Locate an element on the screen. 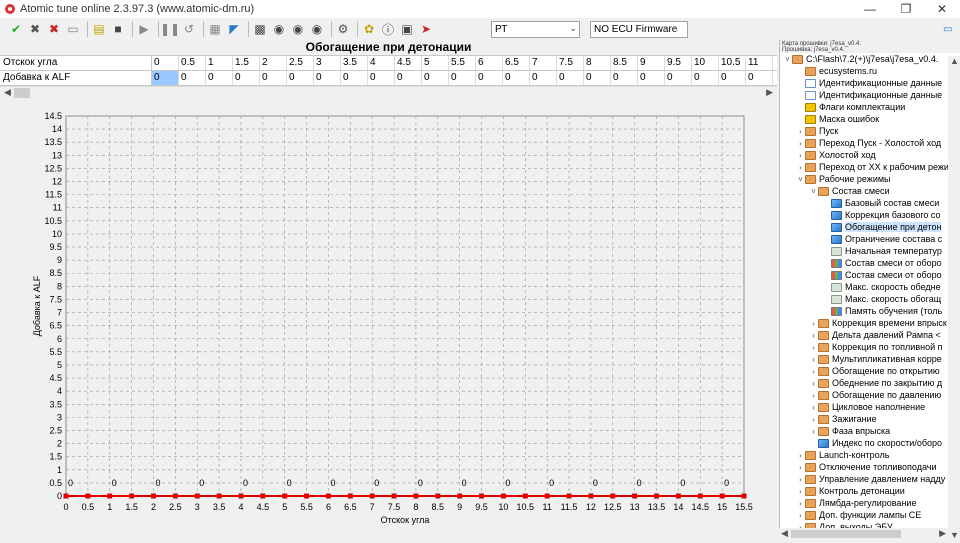  x-cell: 6.5 is located at coordinates (516, 63).